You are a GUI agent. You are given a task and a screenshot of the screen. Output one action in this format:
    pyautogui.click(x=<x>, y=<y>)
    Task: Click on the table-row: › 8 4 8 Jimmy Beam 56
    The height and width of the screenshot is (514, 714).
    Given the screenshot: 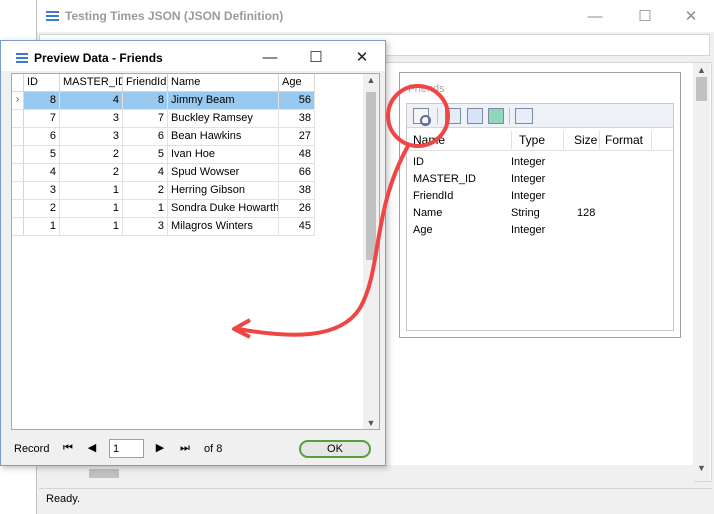 What is the action you would take?
    pyautogui.click(x=189, y=101)
    